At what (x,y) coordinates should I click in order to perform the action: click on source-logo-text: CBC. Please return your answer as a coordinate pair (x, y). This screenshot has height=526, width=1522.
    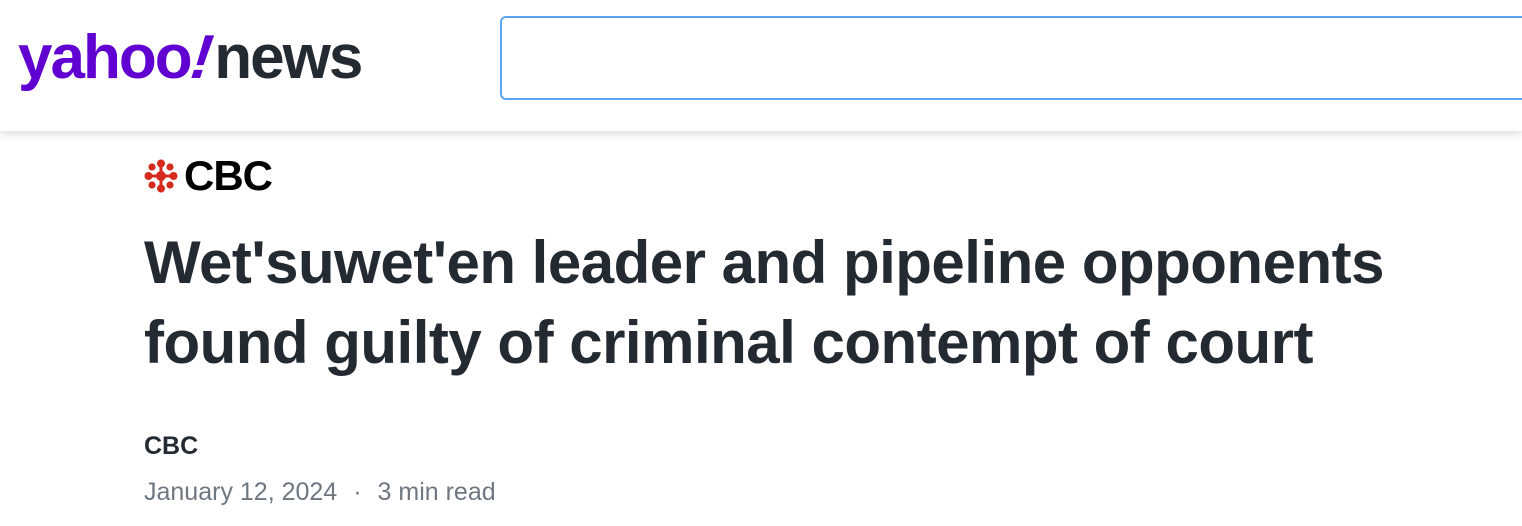
    Looking at the image, I should click on (228, 175).